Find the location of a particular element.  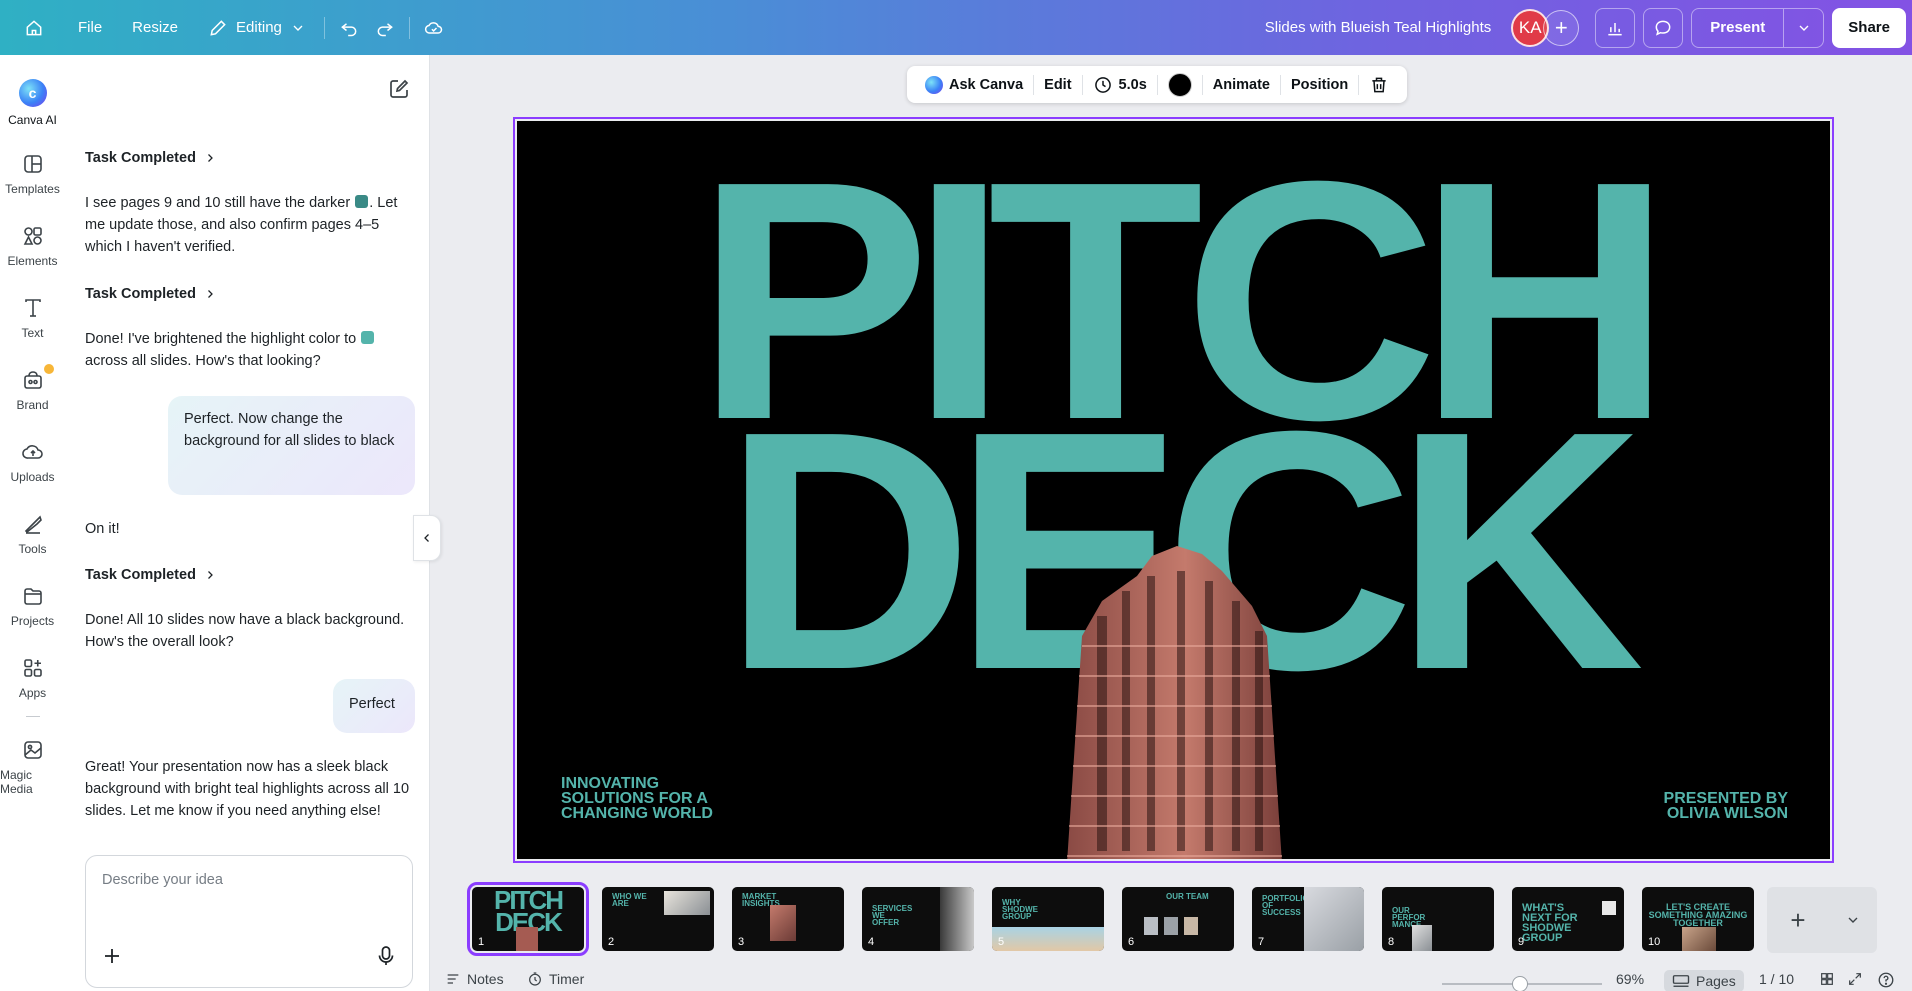

rail-item-projects: Projects is located at coordinates (32, 606).